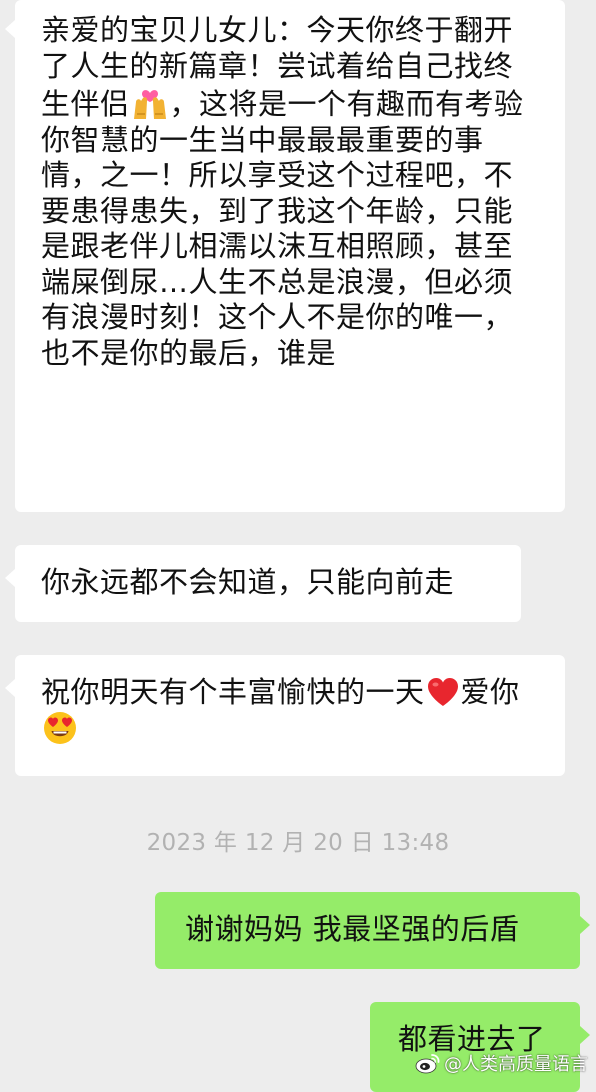  I want to click on message-bubble-outgoing: 谢谢妈妈 我最坚强的后盾, so click(372, 930).